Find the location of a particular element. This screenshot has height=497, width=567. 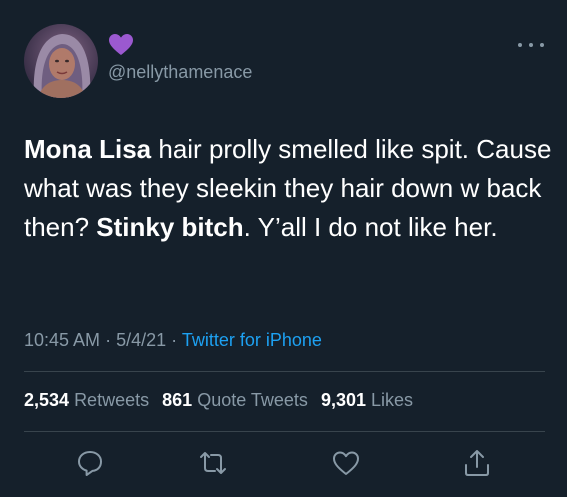

more-icon is located at coordinates (531, 45).